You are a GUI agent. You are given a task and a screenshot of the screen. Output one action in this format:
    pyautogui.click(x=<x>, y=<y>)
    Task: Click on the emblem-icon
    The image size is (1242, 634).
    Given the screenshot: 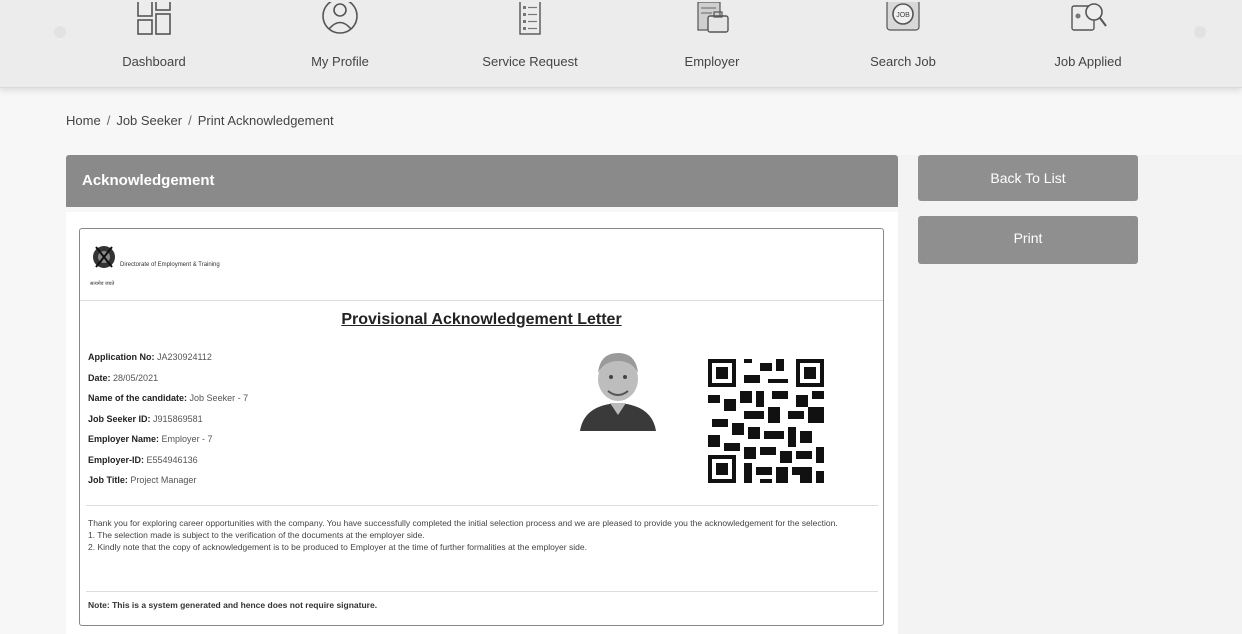 What is the action you would take?
    pyautogui.click(x=104, y=257)
    